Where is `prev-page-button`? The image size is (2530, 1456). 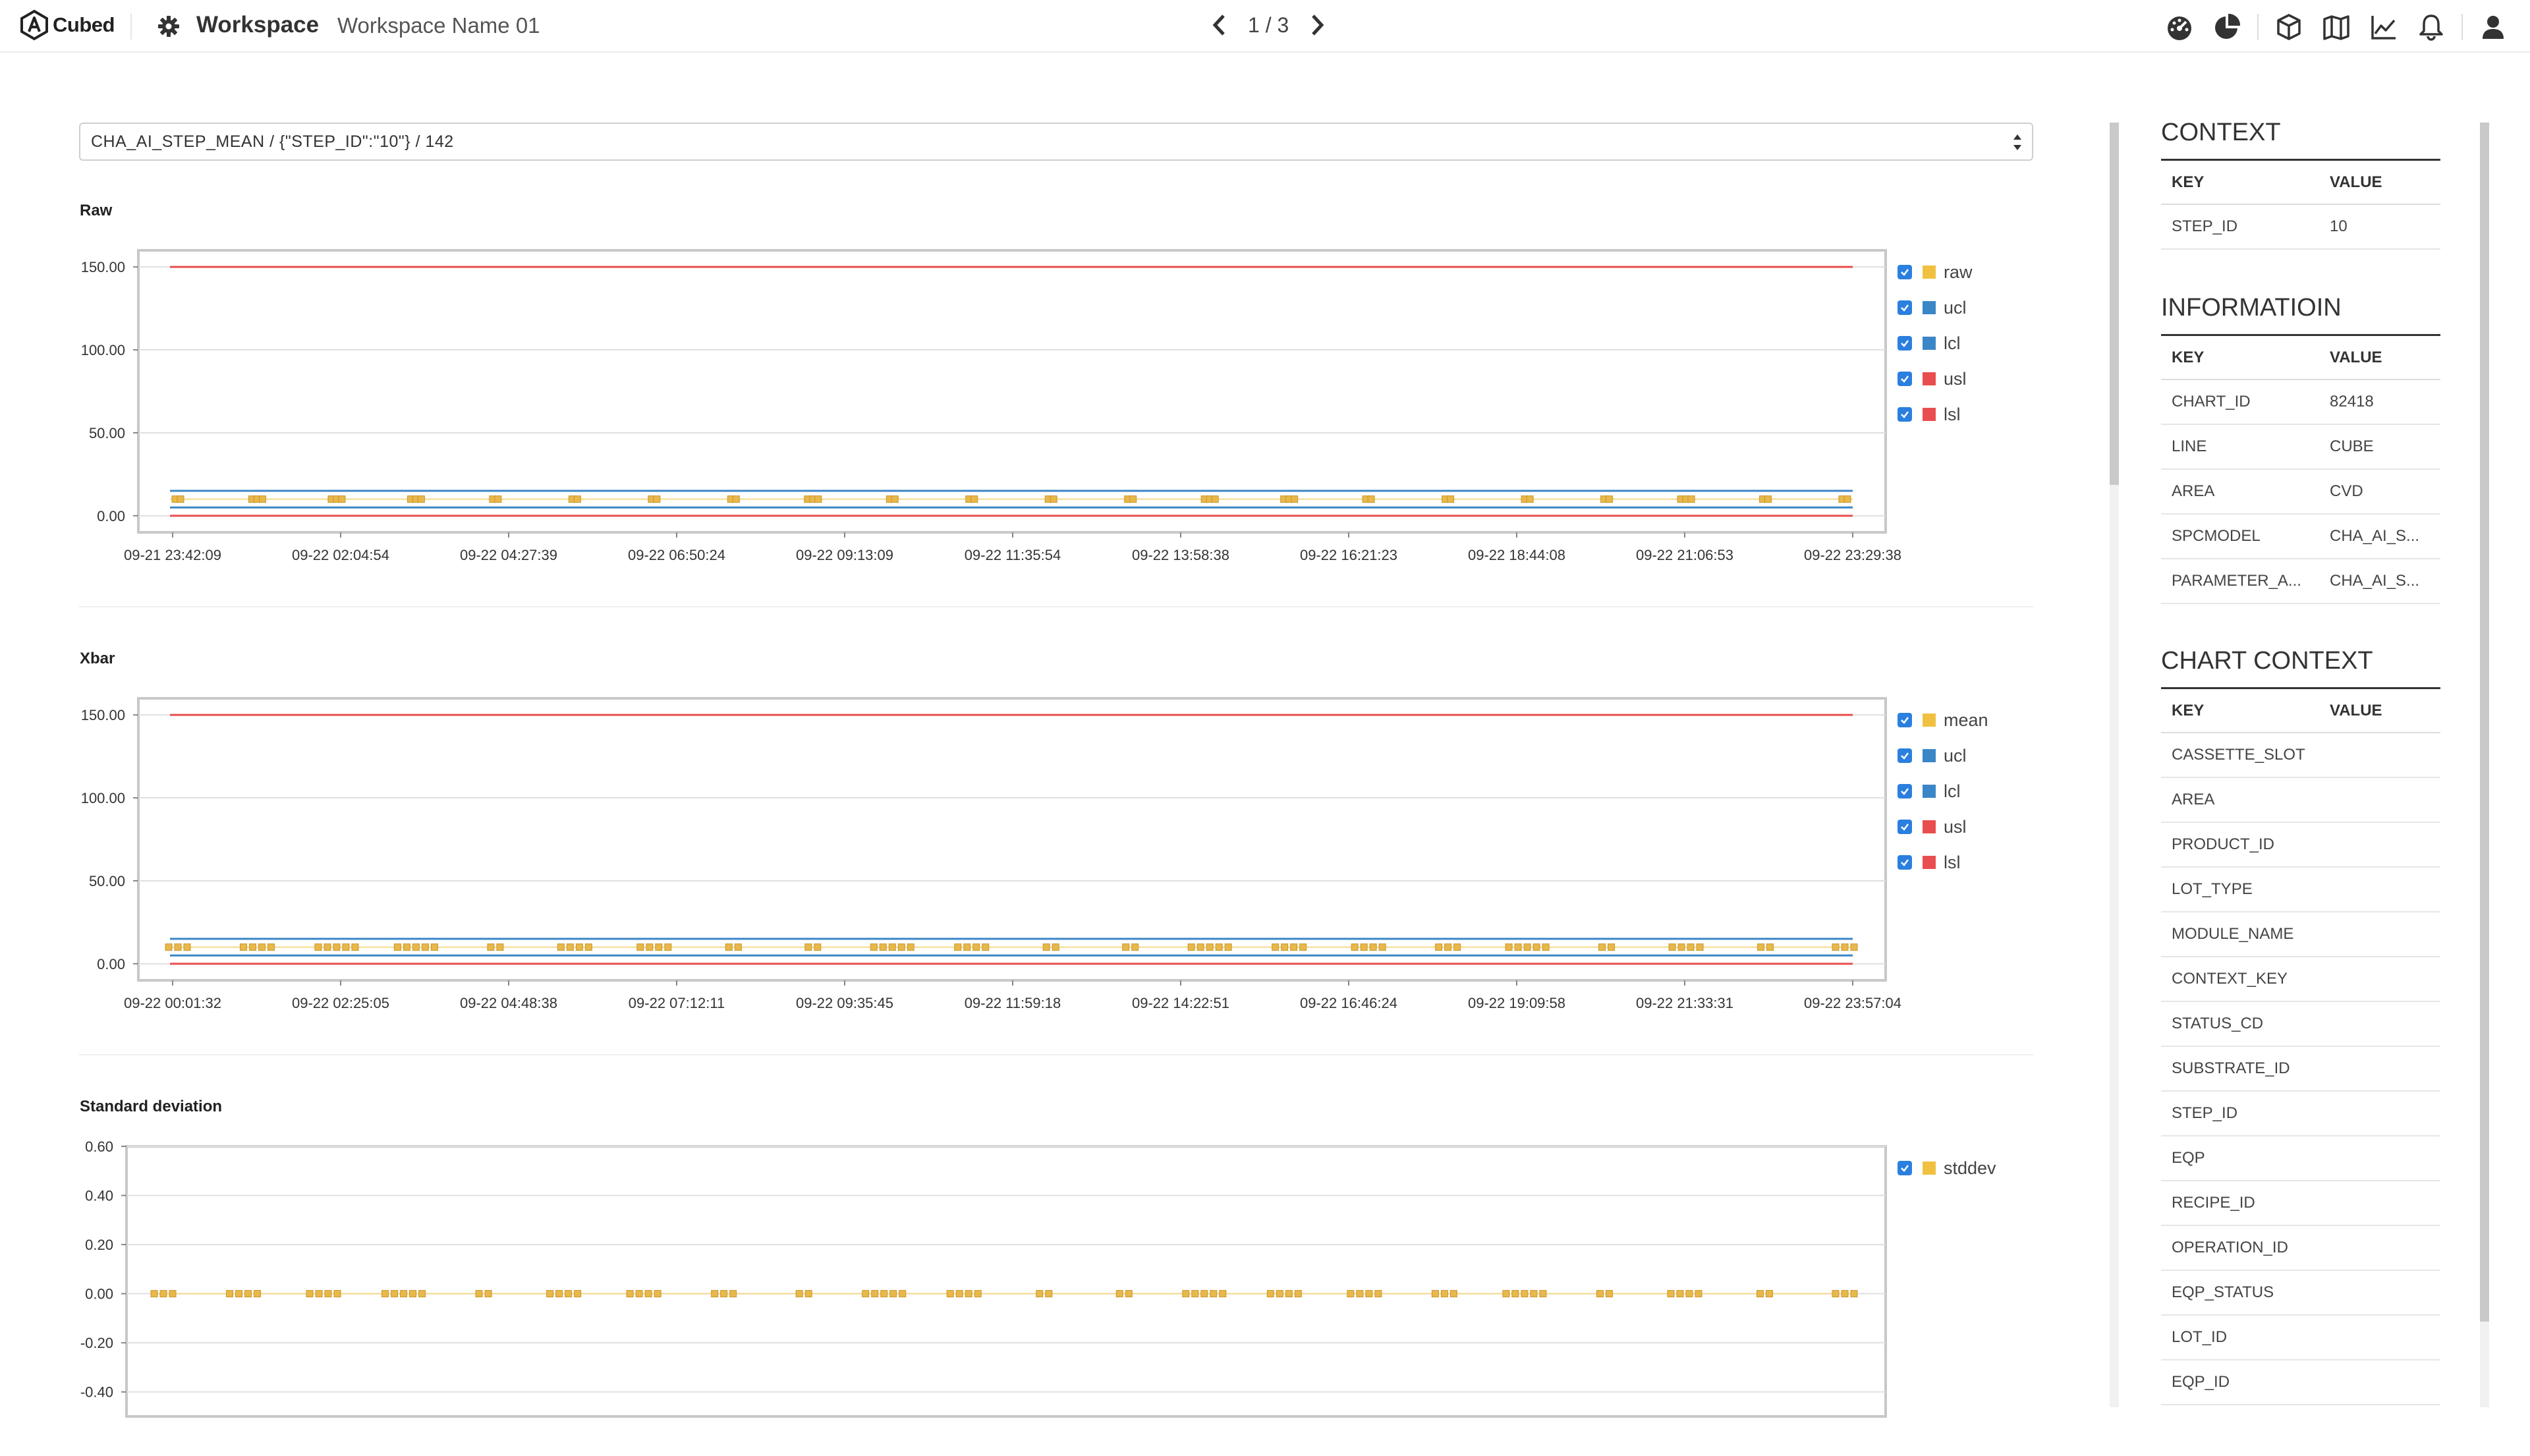
prev-page-button is located at coordinates (1219, 25).